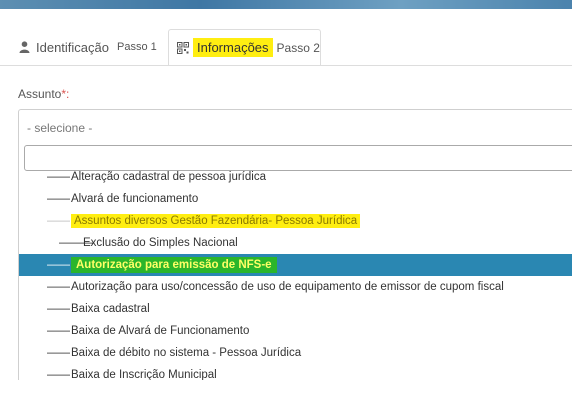 The width and height of the screenshot is (572, 400). What do you see at coordinates (295, 199) in the screenshot?
I see `option-item: —— Alvará de funcionamento` at bounding box center [295, 199].